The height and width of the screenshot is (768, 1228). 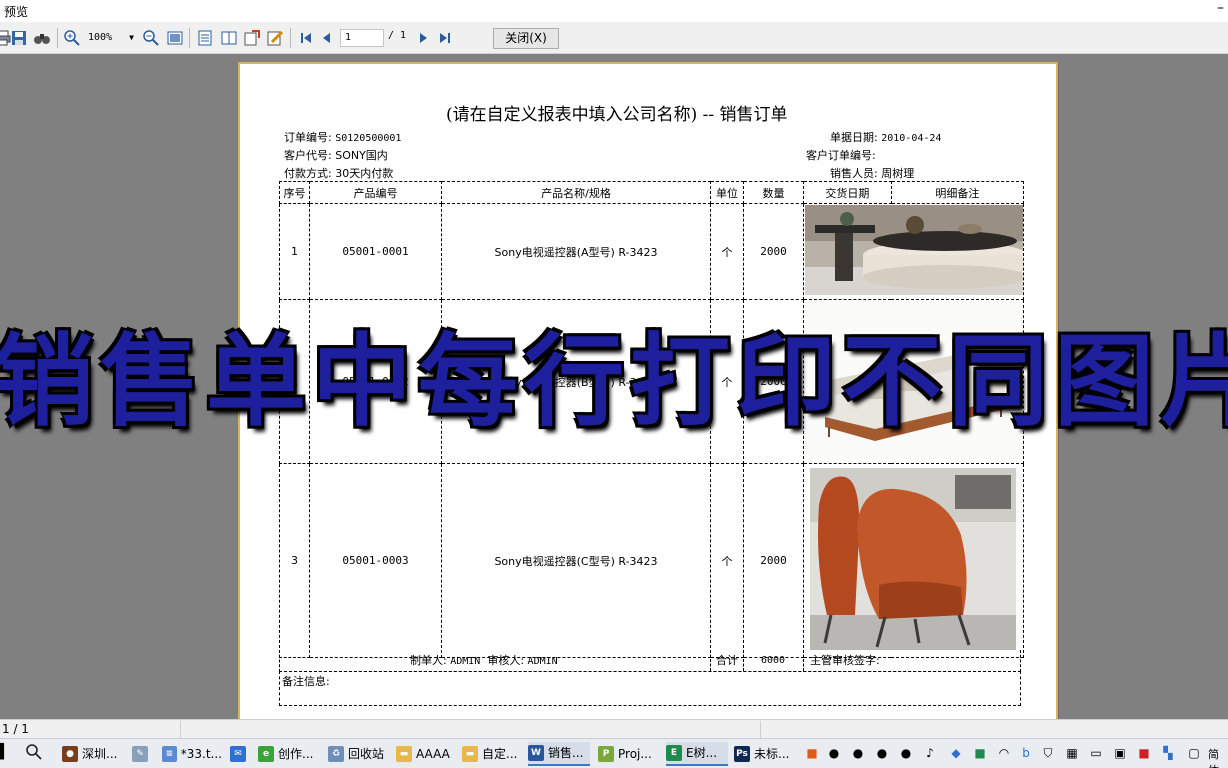 I want to click on fit-page-icon, so click(x=175, y=38).